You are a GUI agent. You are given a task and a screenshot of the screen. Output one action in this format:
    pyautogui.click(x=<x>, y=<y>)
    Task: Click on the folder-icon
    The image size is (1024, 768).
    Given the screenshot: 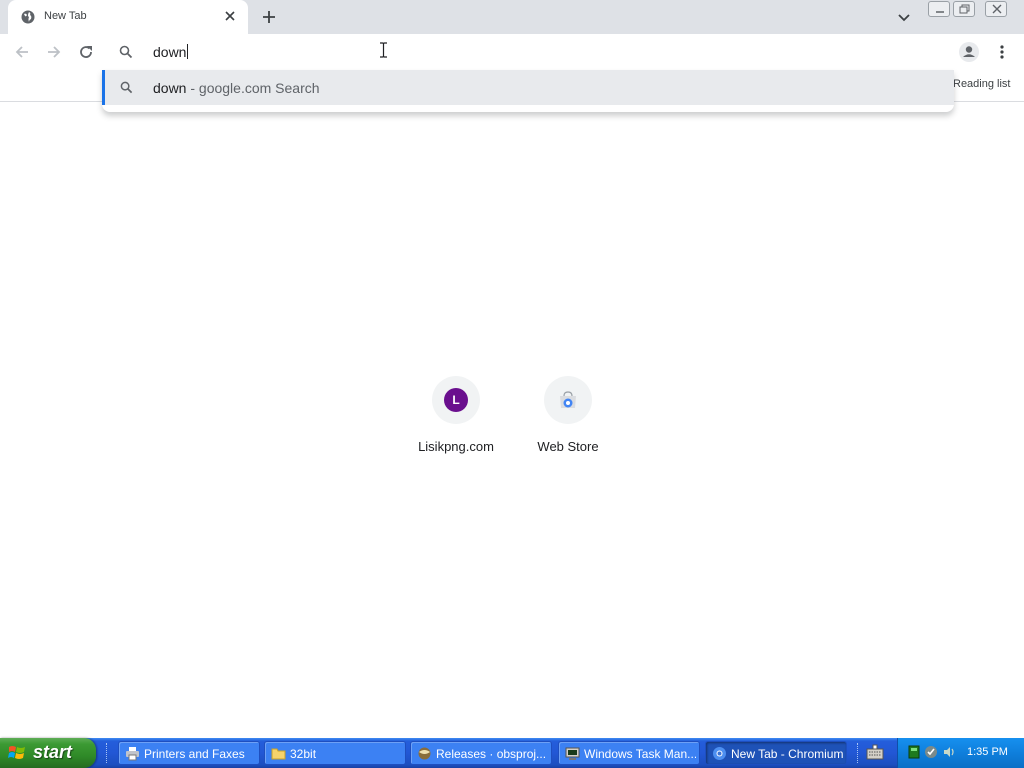 What is the action you would take?
    pyautogui.click(x=278, y=754)
    